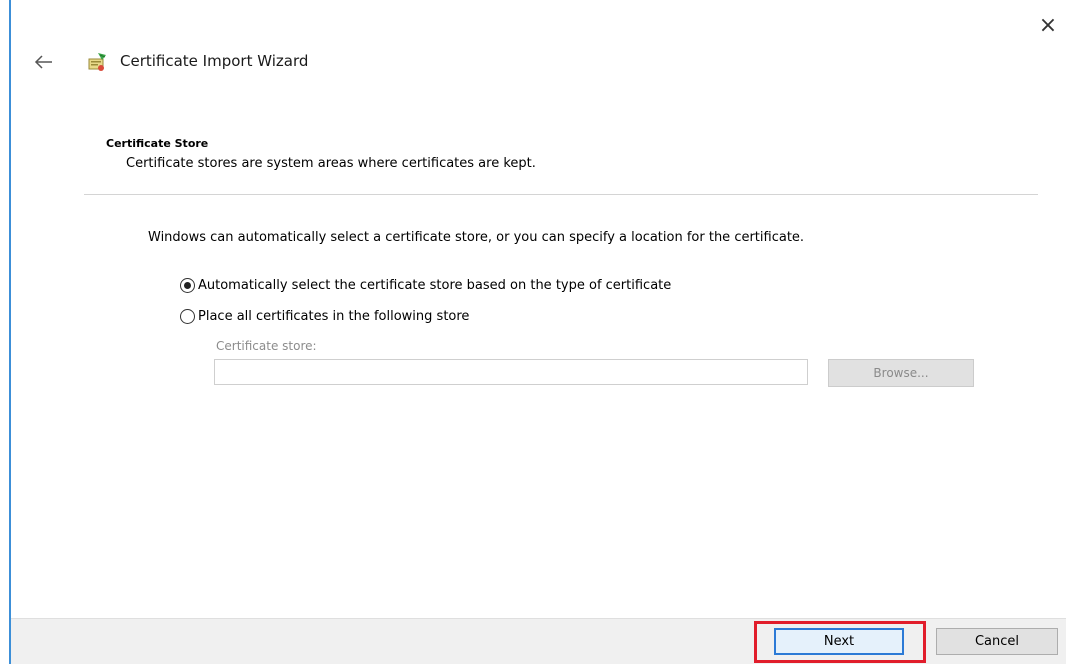 The width and height of the screenshot is (1066, 664). I want to click on cancel-button: Cancel, so click(997, 641).